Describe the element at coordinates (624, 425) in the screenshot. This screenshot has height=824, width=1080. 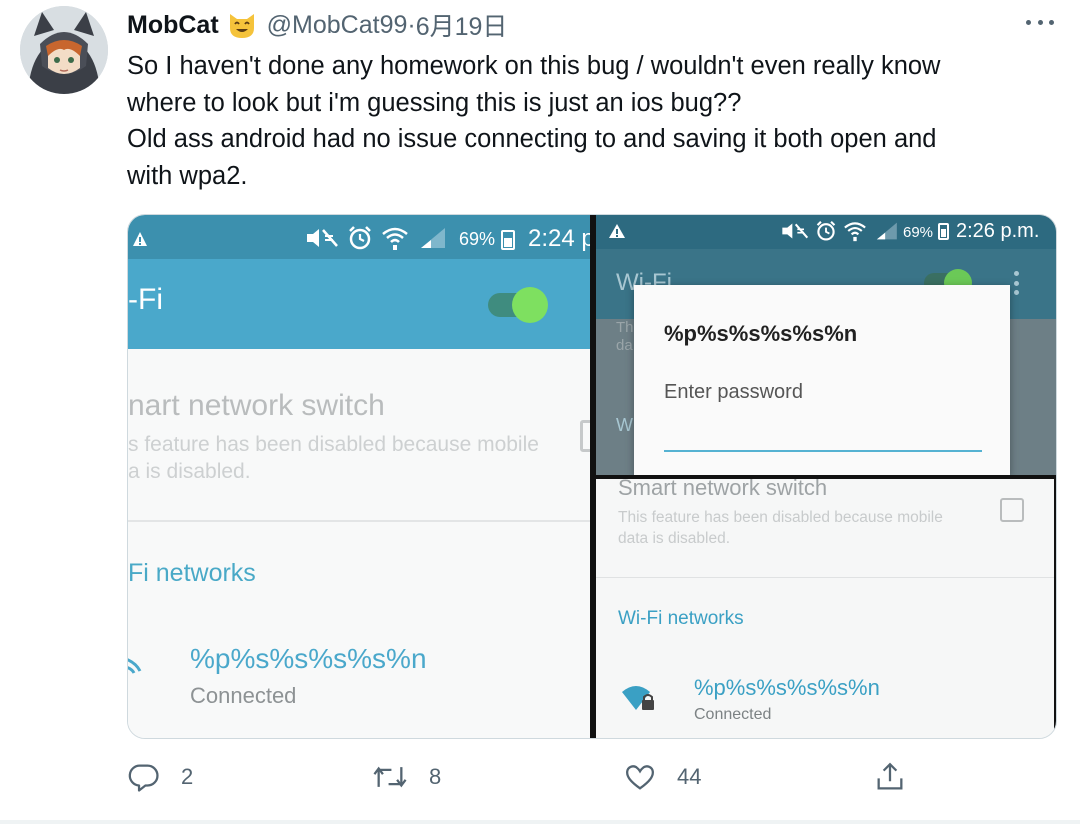
I see `dimmed-text: W` at that location.